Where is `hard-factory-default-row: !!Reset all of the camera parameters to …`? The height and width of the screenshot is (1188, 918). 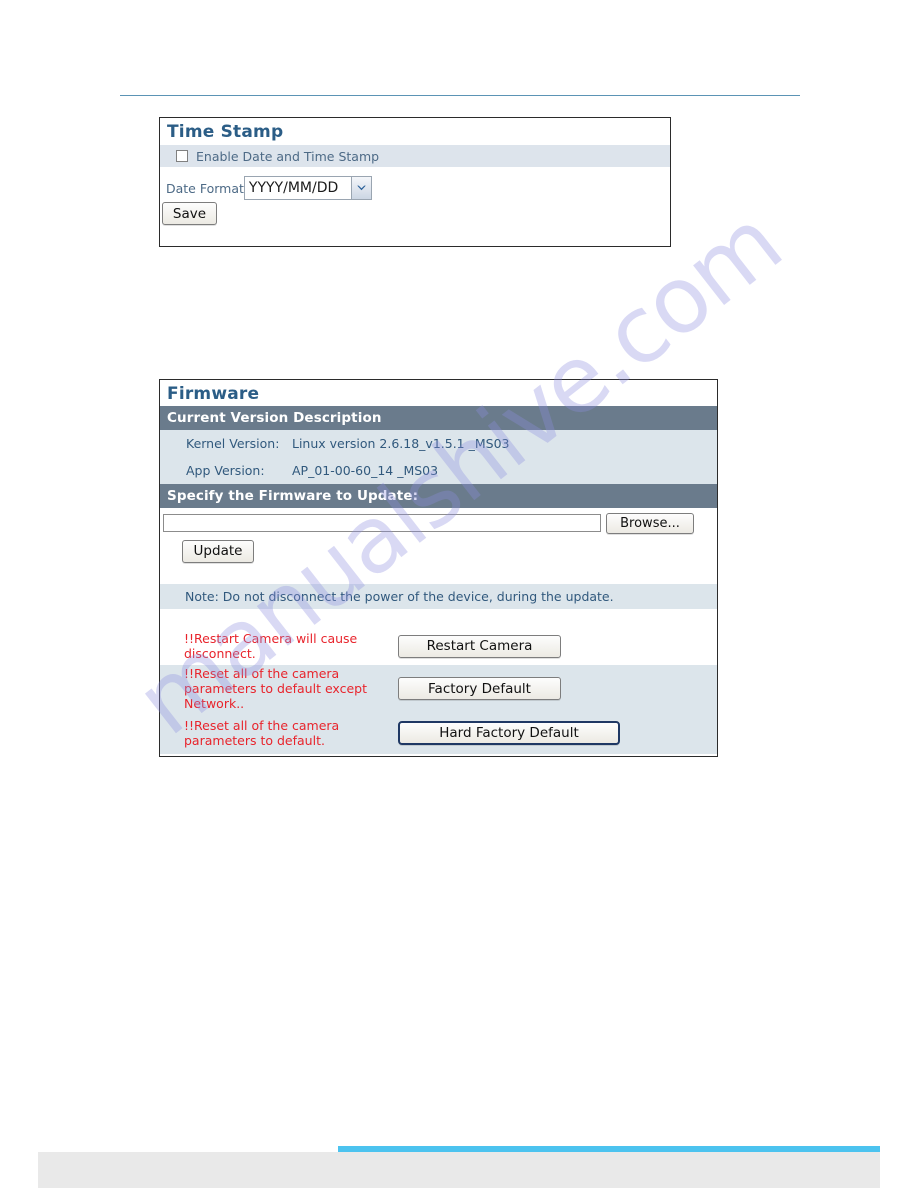
hard-factory-default-row: !!Reset all of the camera parameters to … is located at coordinates (438, 733).